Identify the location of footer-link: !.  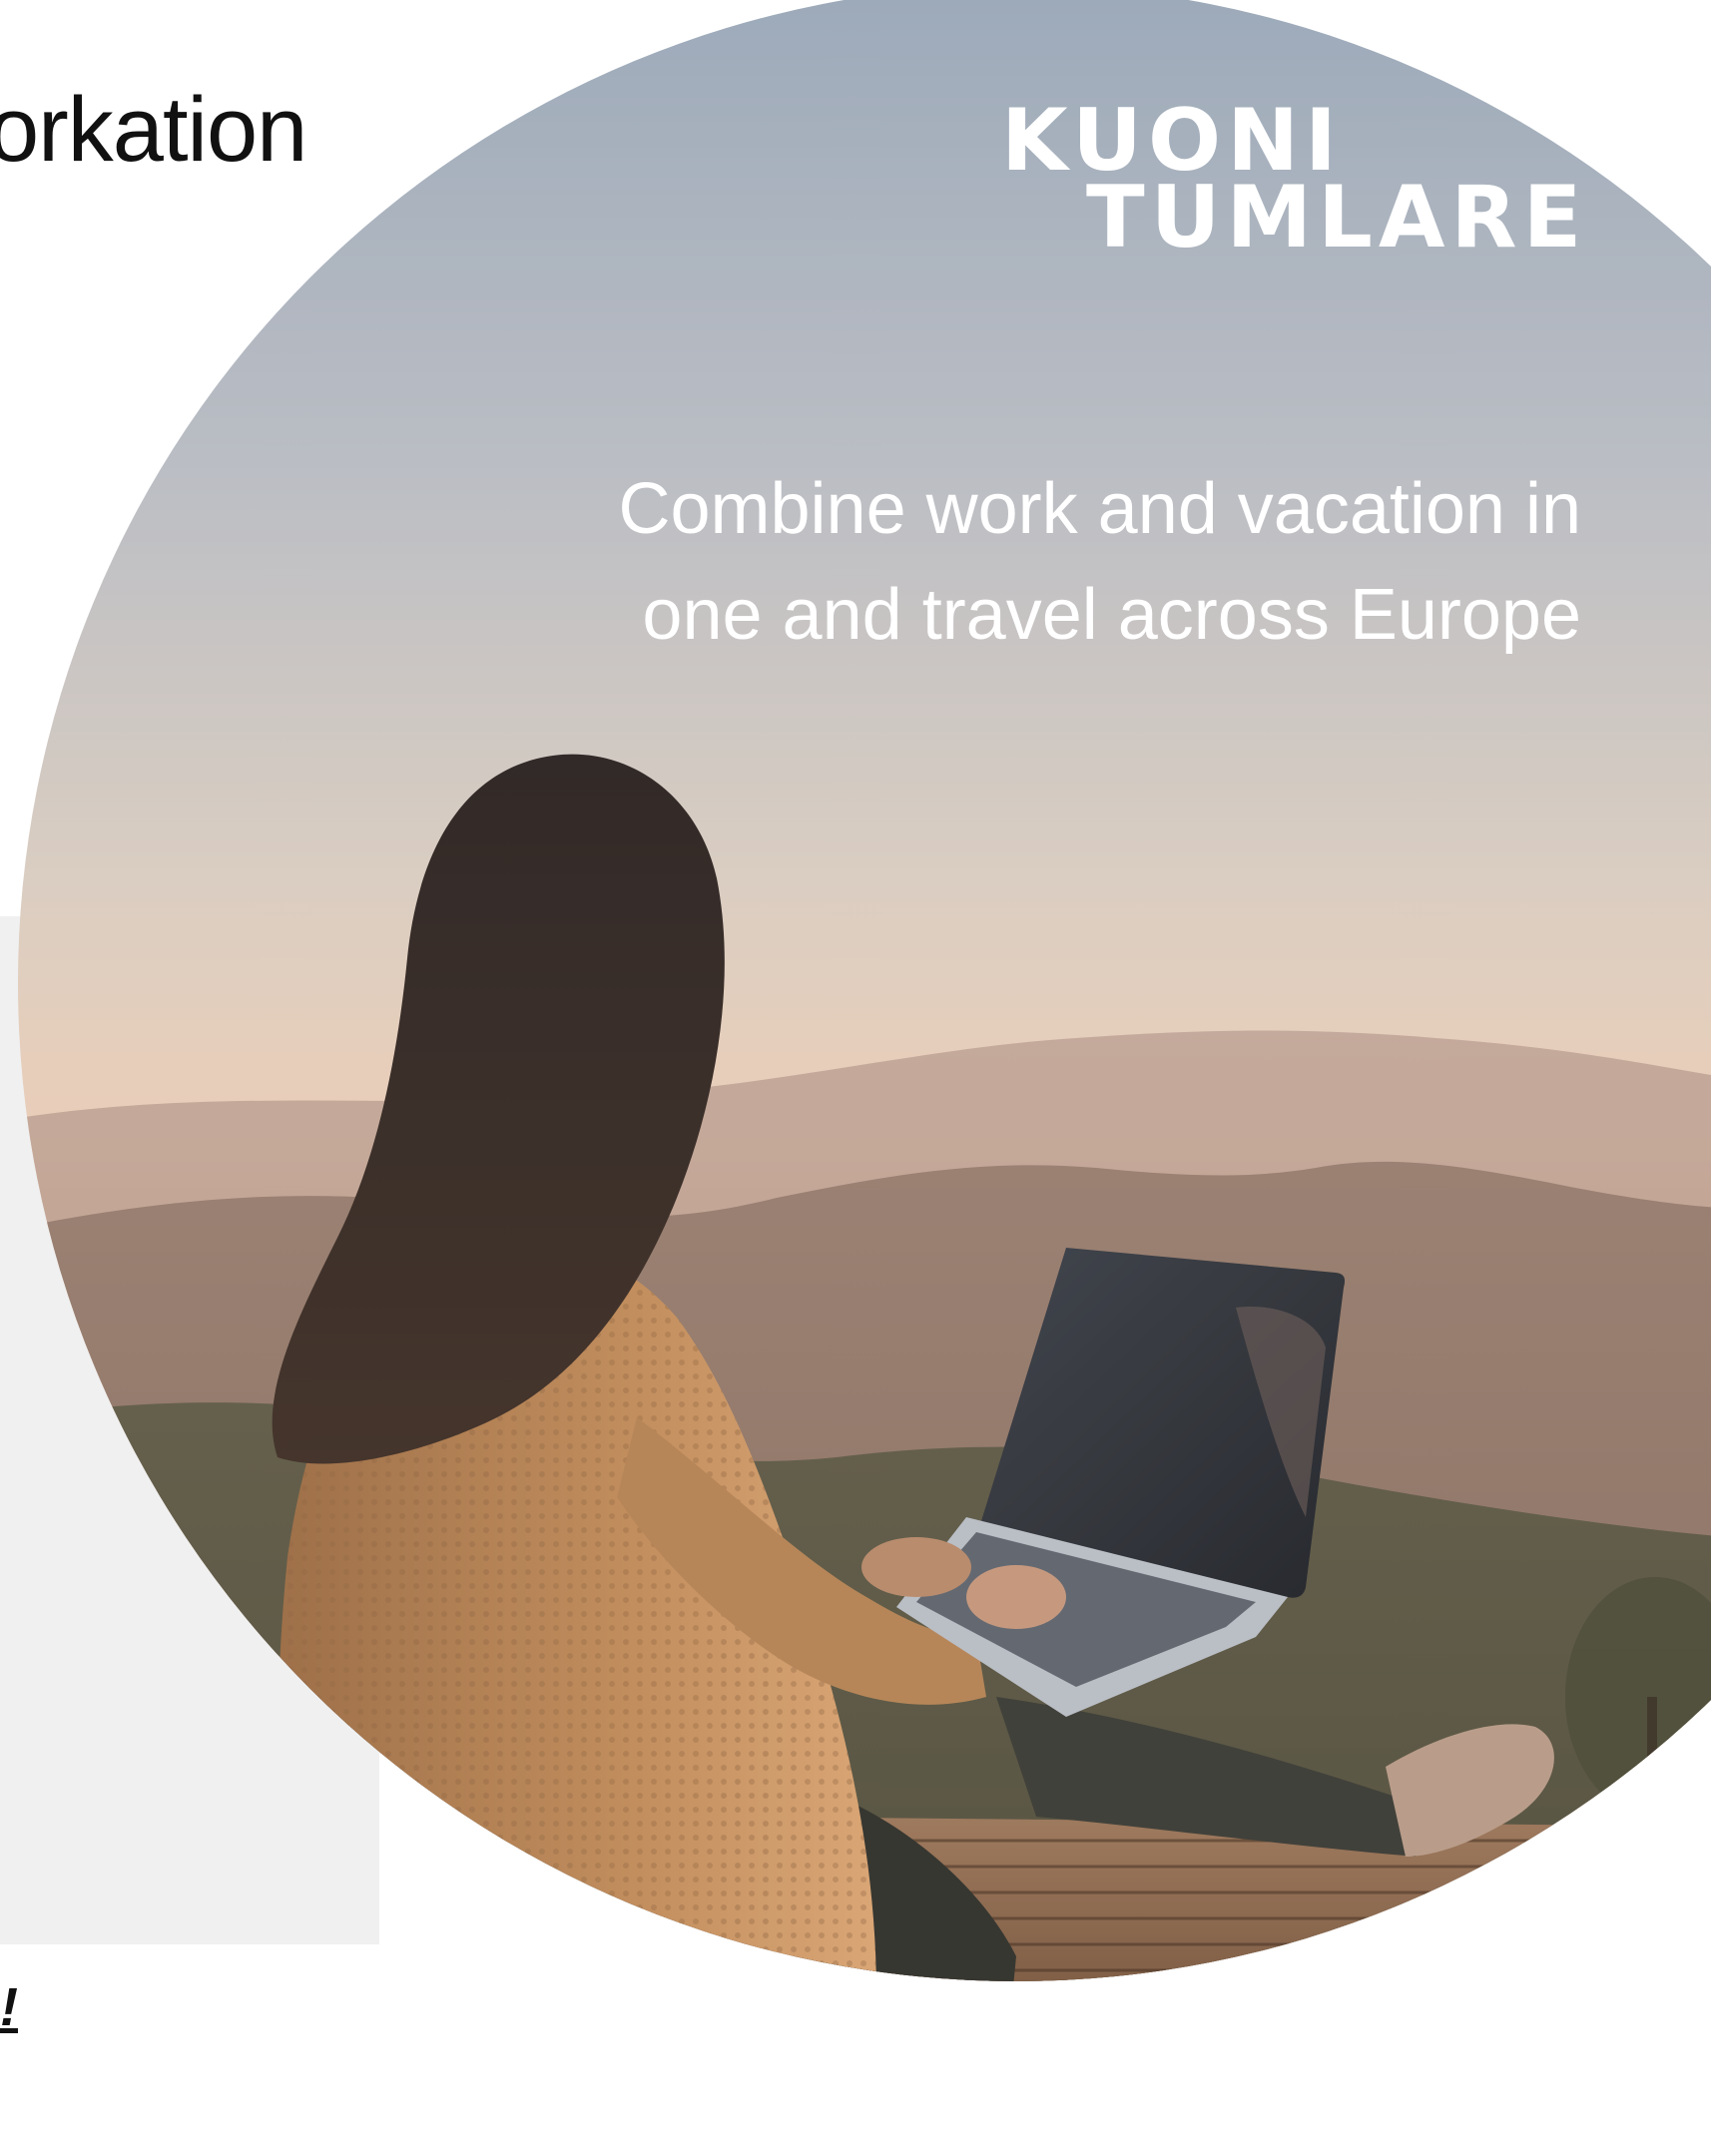
(9, 2007).